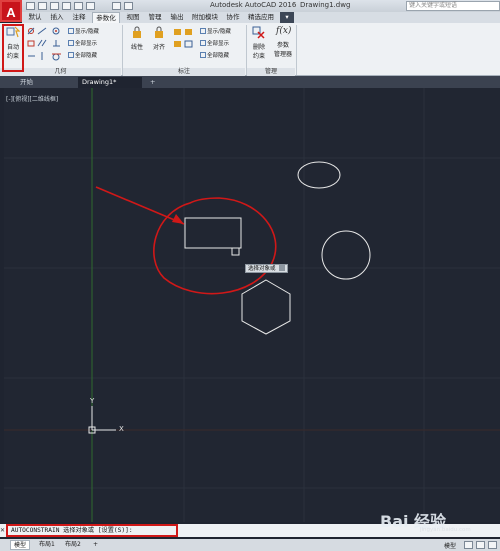  I want to click on delete-constraints-label-2: 约束, so click(258, 56).